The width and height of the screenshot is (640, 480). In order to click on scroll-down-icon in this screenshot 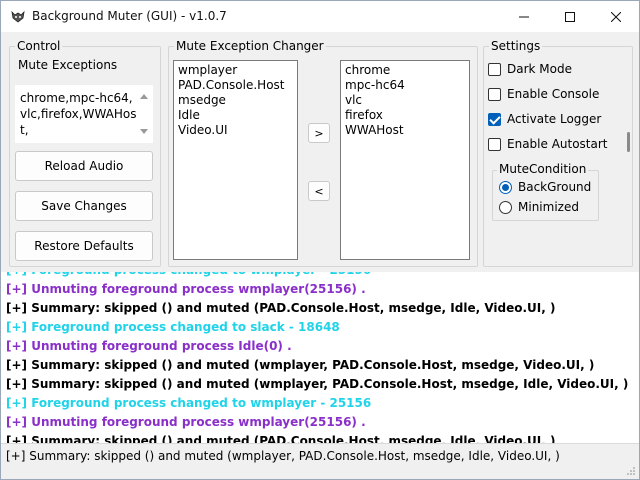, I will do `click(144, 131)`.